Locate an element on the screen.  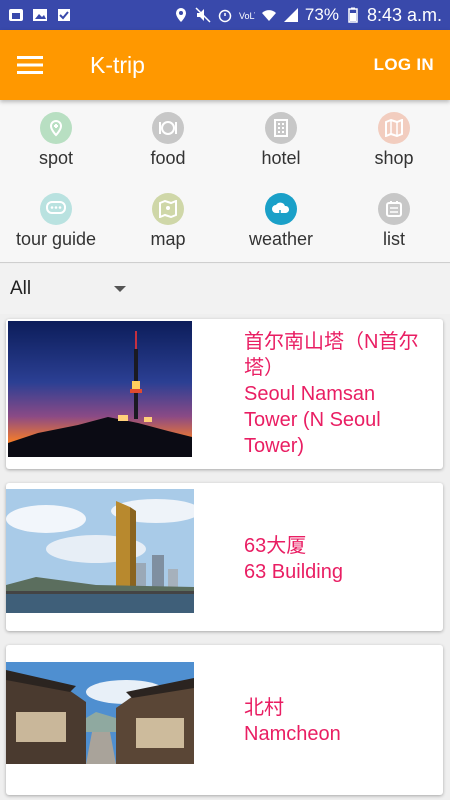
clock: 8:43 a.m. is located at coordinates (404, 14).